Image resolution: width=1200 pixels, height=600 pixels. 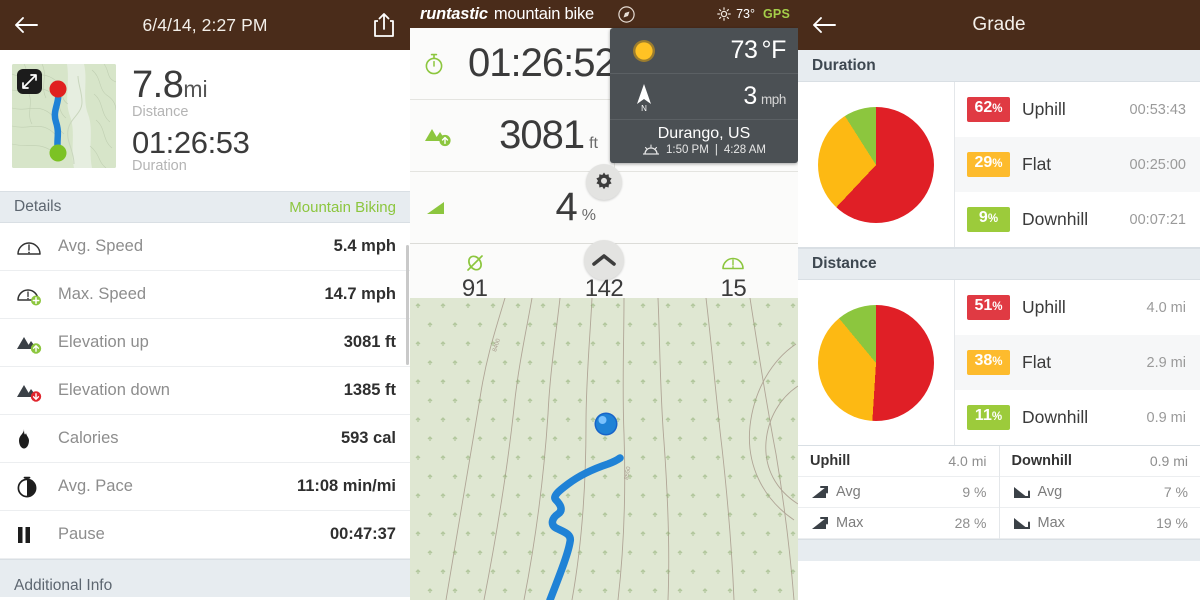 I want to click on downhill-arrow-icon, so click(x=1025, y=492).